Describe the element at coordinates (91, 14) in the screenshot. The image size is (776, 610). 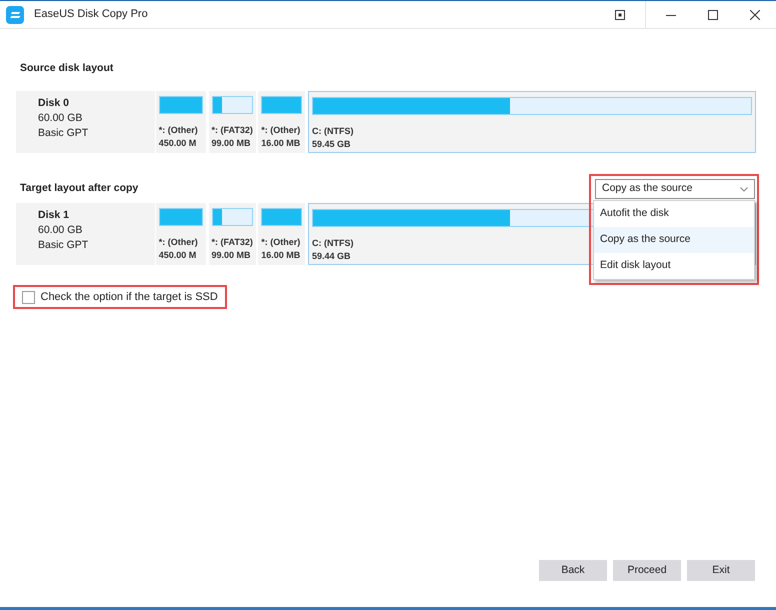
I see `window-title: EaseUS Disk Copy Pro` at that location.